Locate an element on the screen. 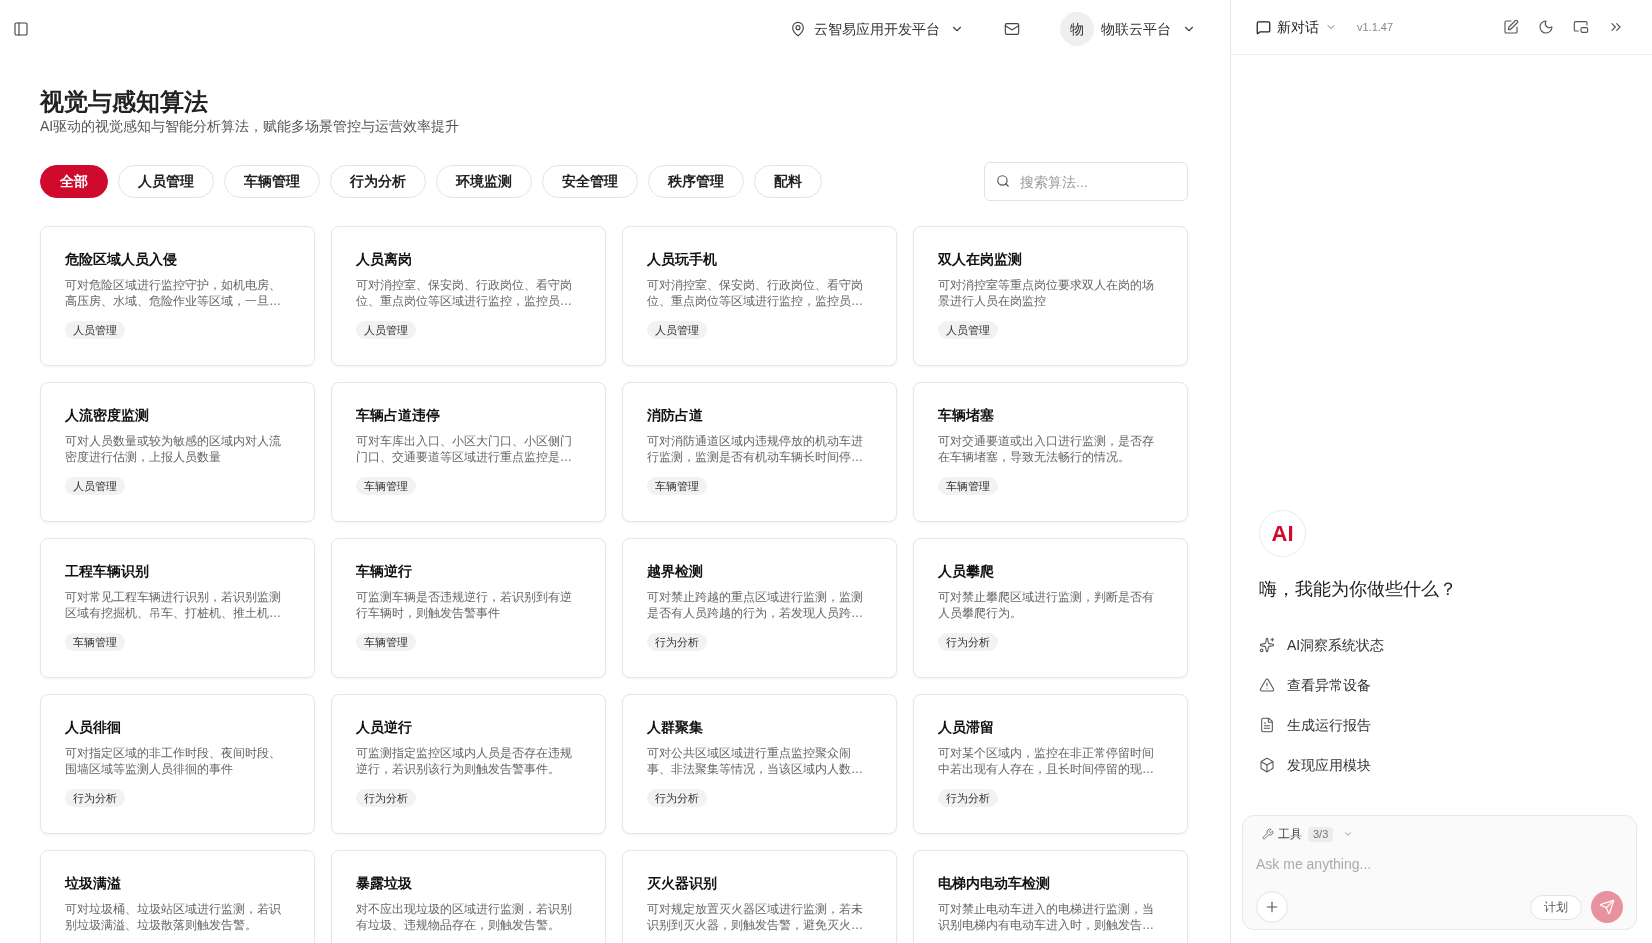 This screenshot has height=943, width=1652. moon-icon is located at coordinates (1546, 27).